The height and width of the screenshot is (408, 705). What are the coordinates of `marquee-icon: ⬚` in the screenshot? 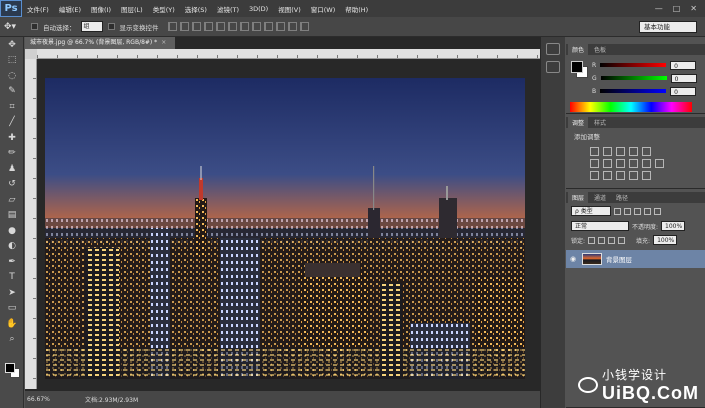 It's located at (12, 61).